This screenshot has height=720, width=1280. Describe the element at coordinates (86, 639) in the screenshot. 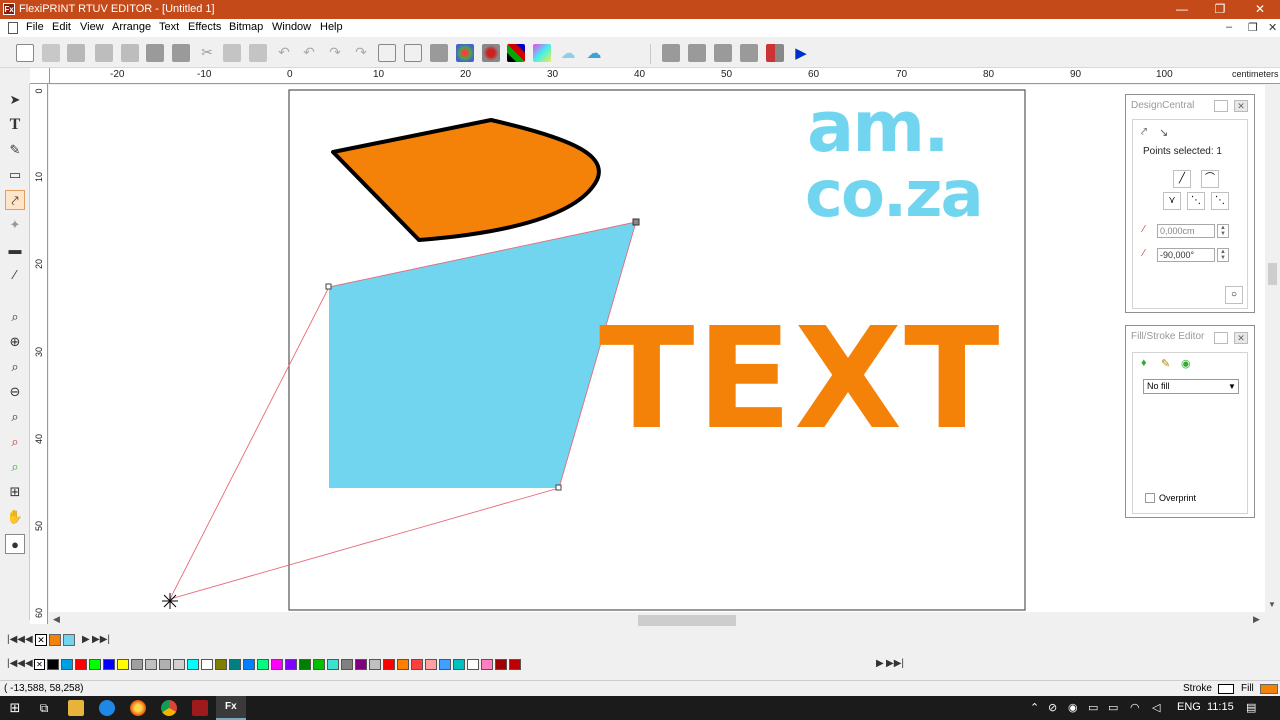

I see `next-icon: ▶` at that location.